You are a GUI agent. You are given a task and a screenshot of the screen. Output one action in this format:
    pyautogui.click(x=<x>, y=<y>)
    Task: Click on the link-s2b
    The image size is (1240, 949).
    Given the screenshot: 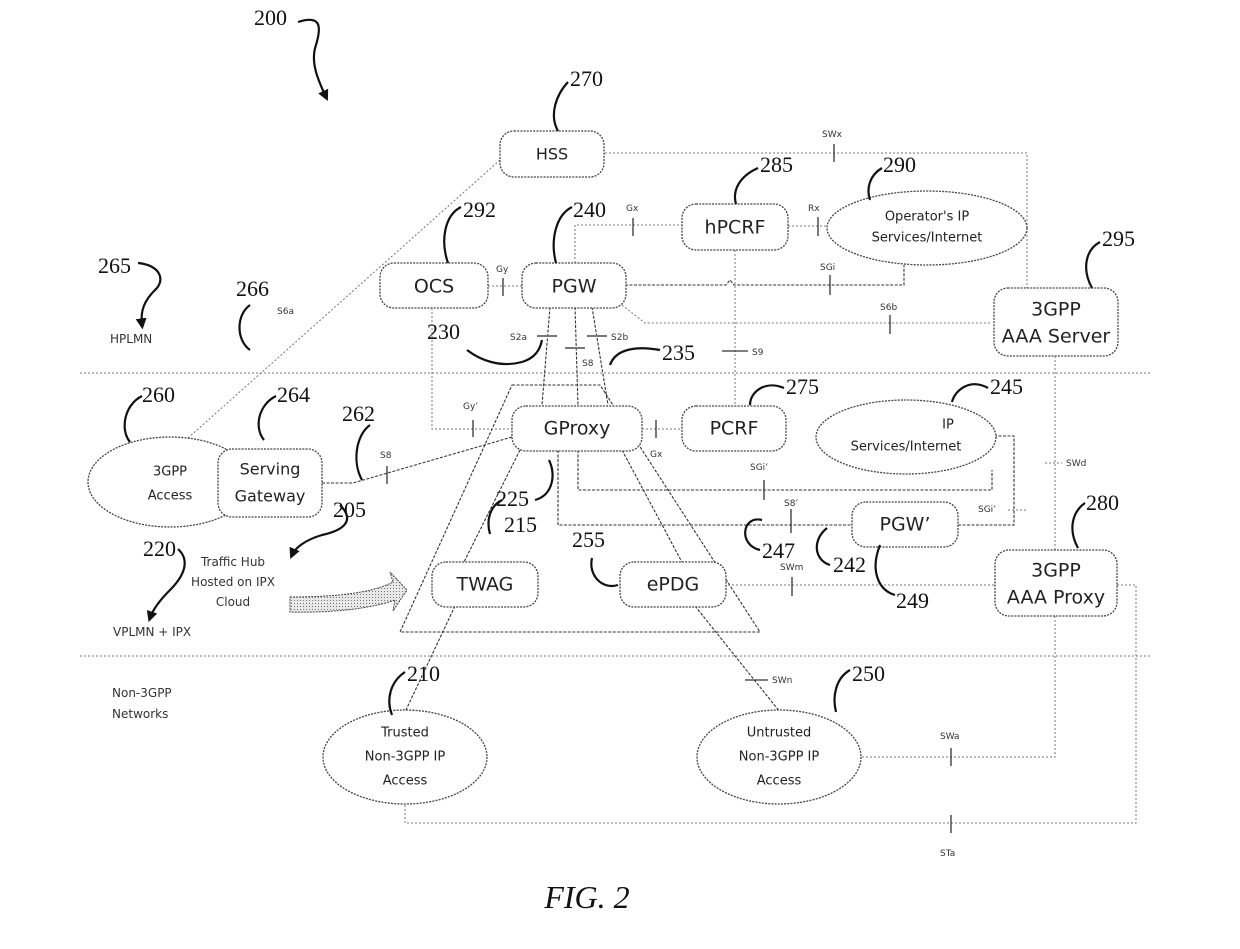 What is the action you would take?
    pyautogui.click(x=600, y=356)
    